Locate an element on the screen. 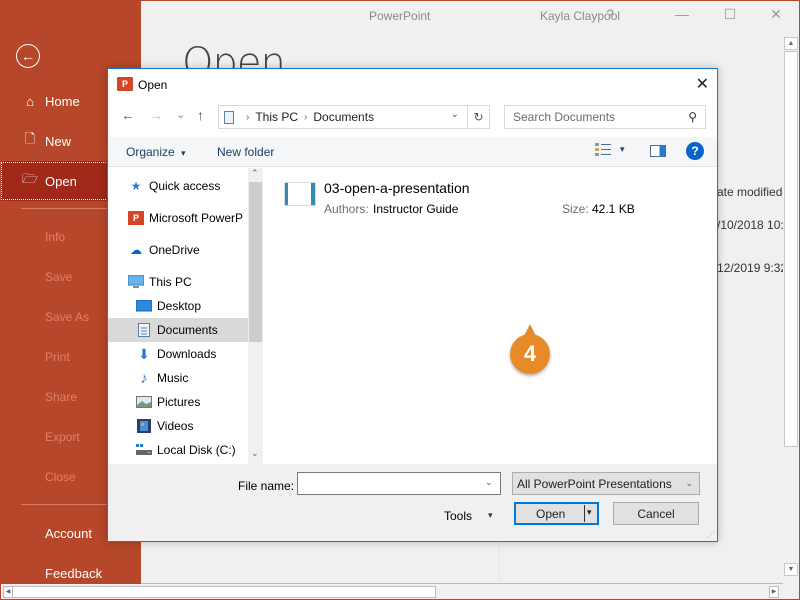 This screenshot has width=800, height=600. horizontal-scrollbar: ◀ ▶ is located at coordinates (392, 591).